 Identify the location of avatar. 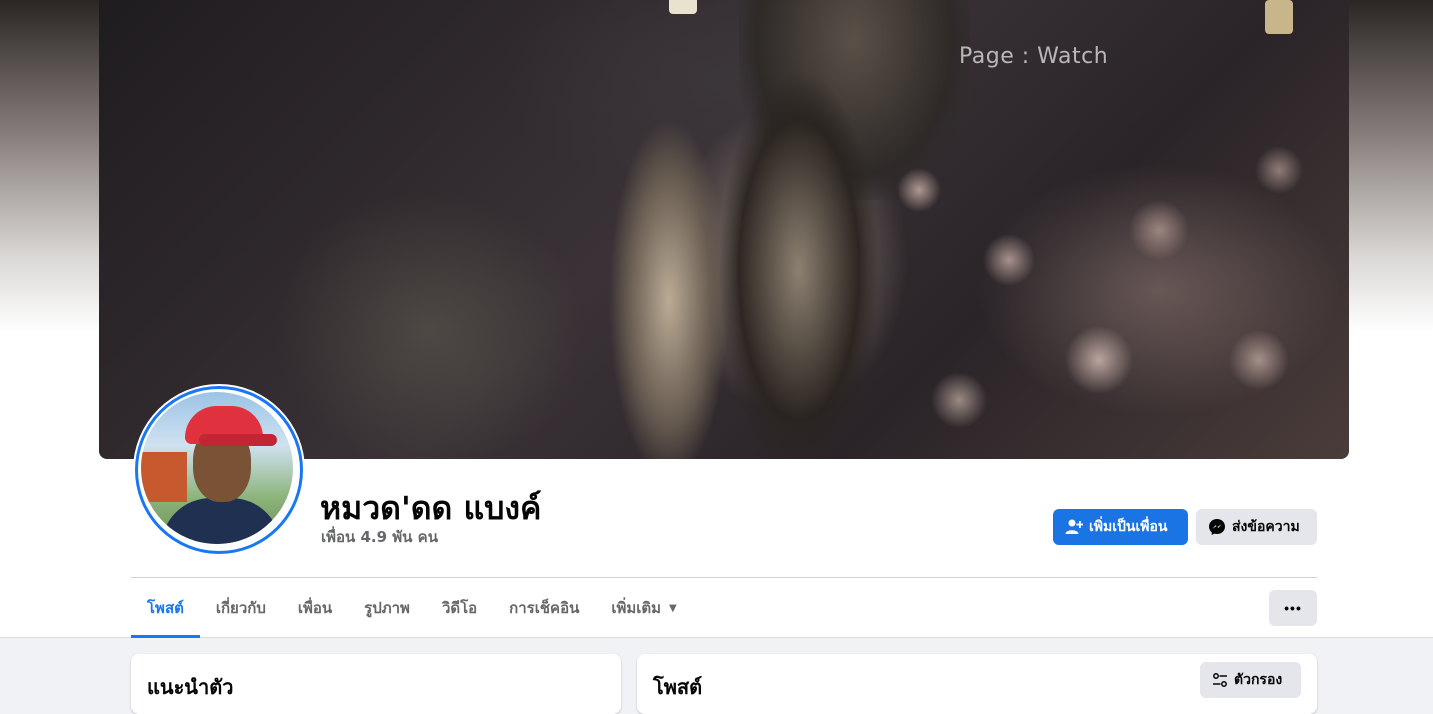
(217, 468).